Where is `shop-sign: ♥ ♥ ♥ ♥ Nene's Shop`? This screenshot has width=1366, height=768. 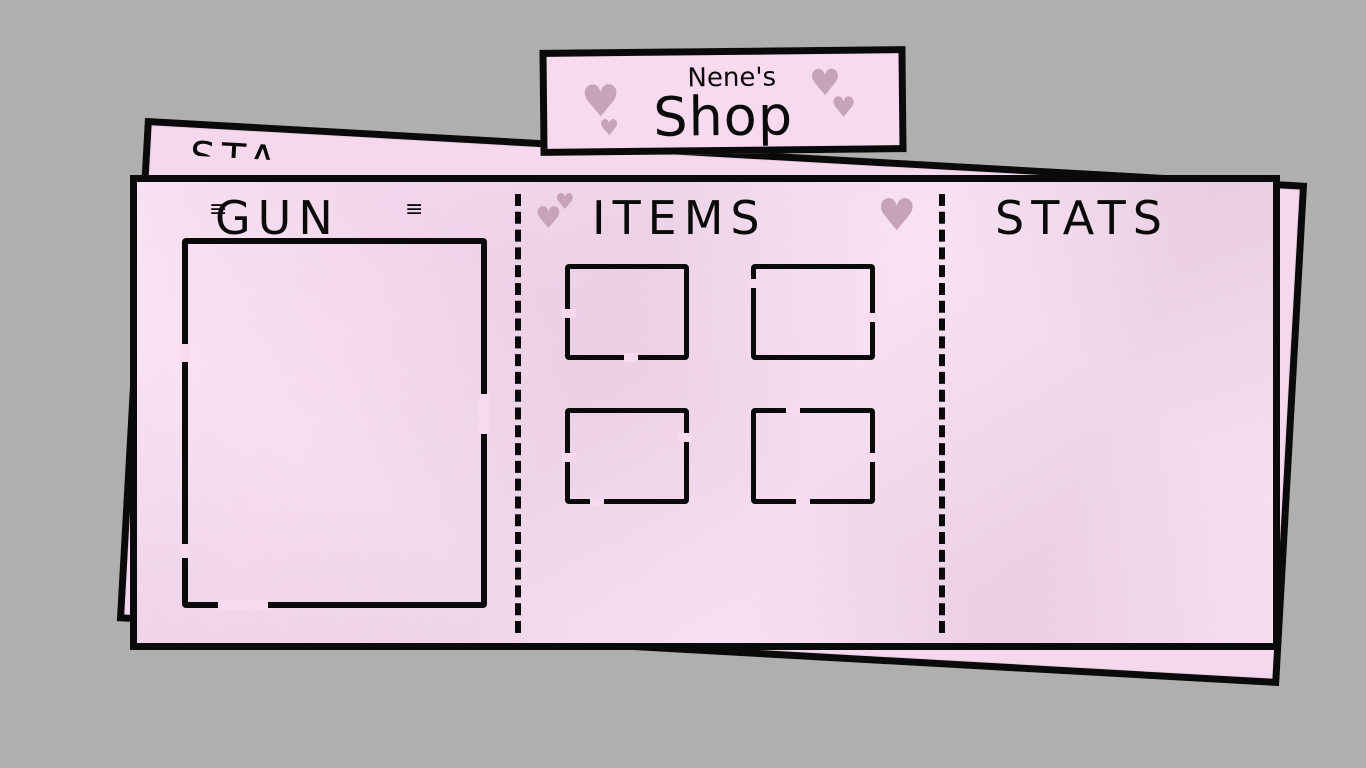
shop-sign: ♥ ♥ ♥ ♥ Nene's Shop is located at coordinates (723, 101).